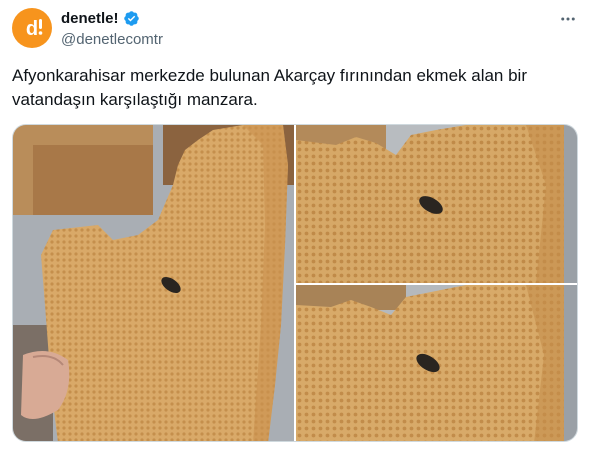  Describe the element at coordinates (112, 39) in the screenshot. I see `author-handle: @denetlecomtr` at that location.